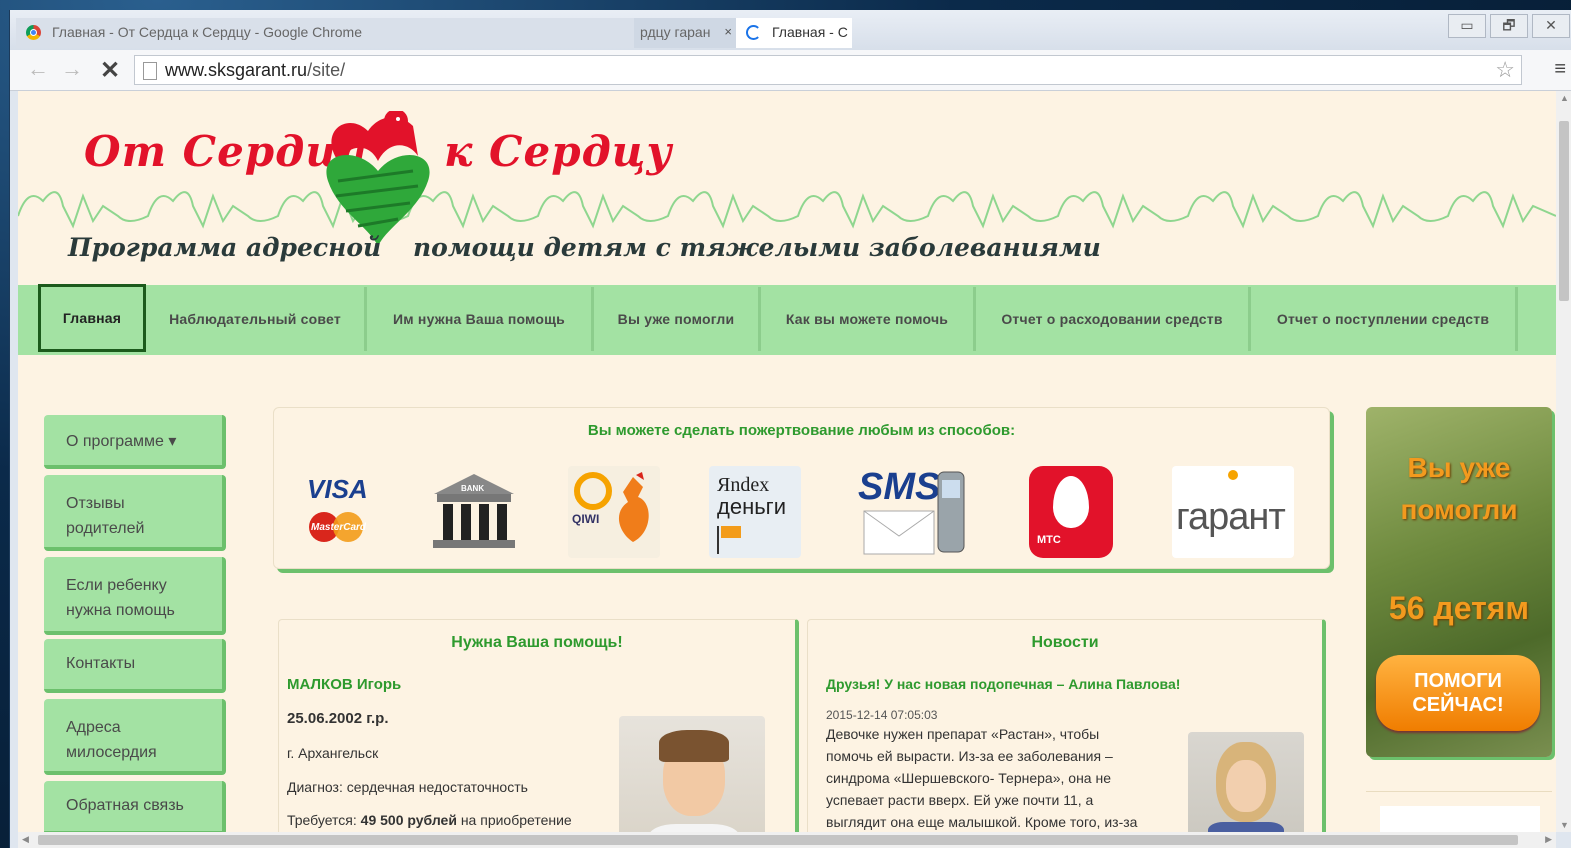 The image size is (1571, 848). Describe the element at coordinates (1384, 319) in the screenshot. I see `nav-income-report: Отчет о поступлении средств` at that location.